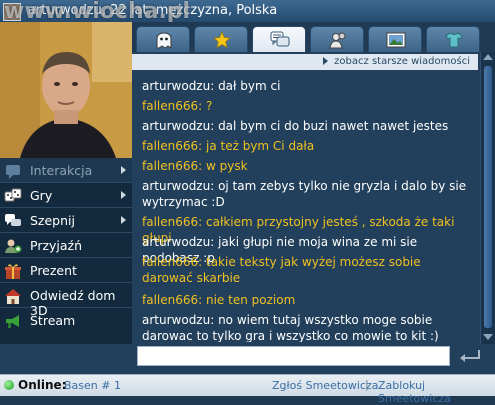  I want to click on menu-item-przyjazn: Przyjaźń, so click(66, 245).